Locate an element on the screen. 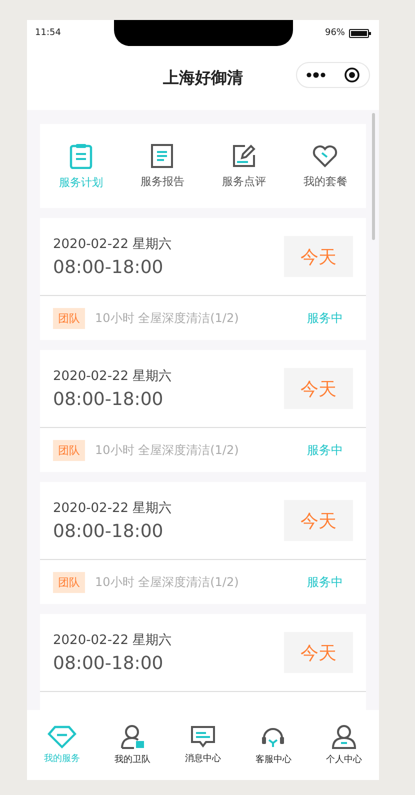  tab-item: 个人中心 is located at coordinates (344, 745).